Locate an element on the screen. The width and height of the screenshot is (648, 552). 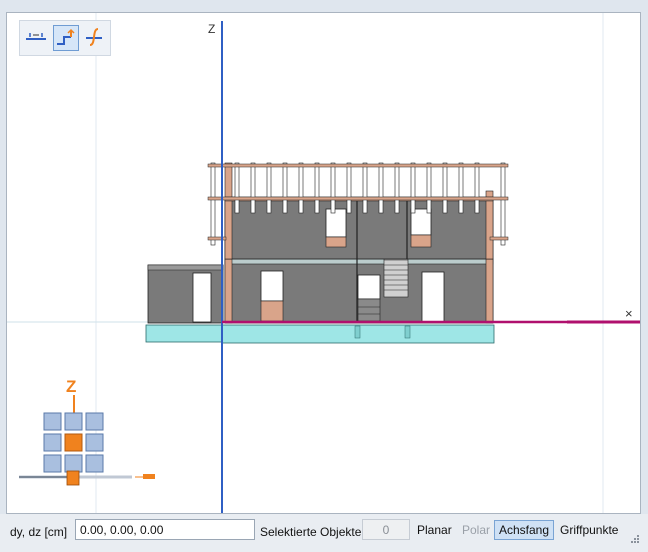
view-tool-strip is located at coordinates (65, 38).